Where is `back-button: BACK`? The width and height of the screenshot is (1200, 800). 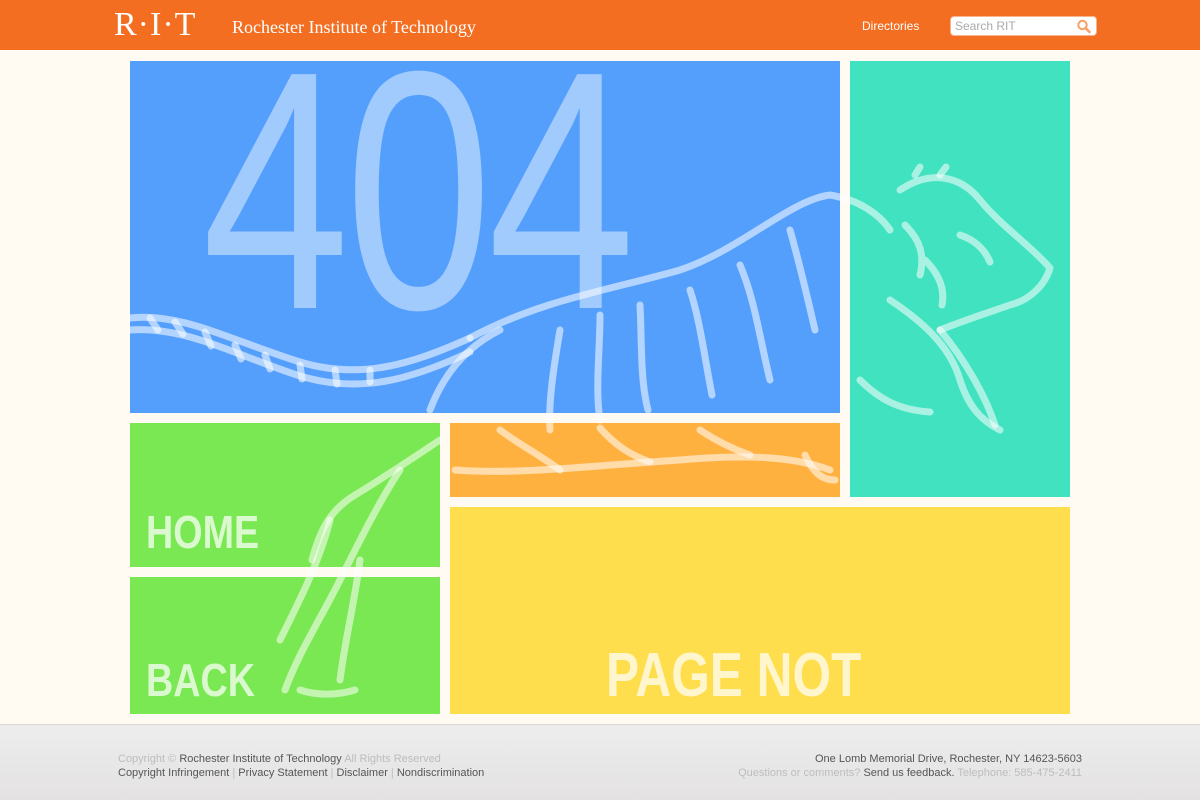 back-button: BACK is located at coordinates (285, 645).